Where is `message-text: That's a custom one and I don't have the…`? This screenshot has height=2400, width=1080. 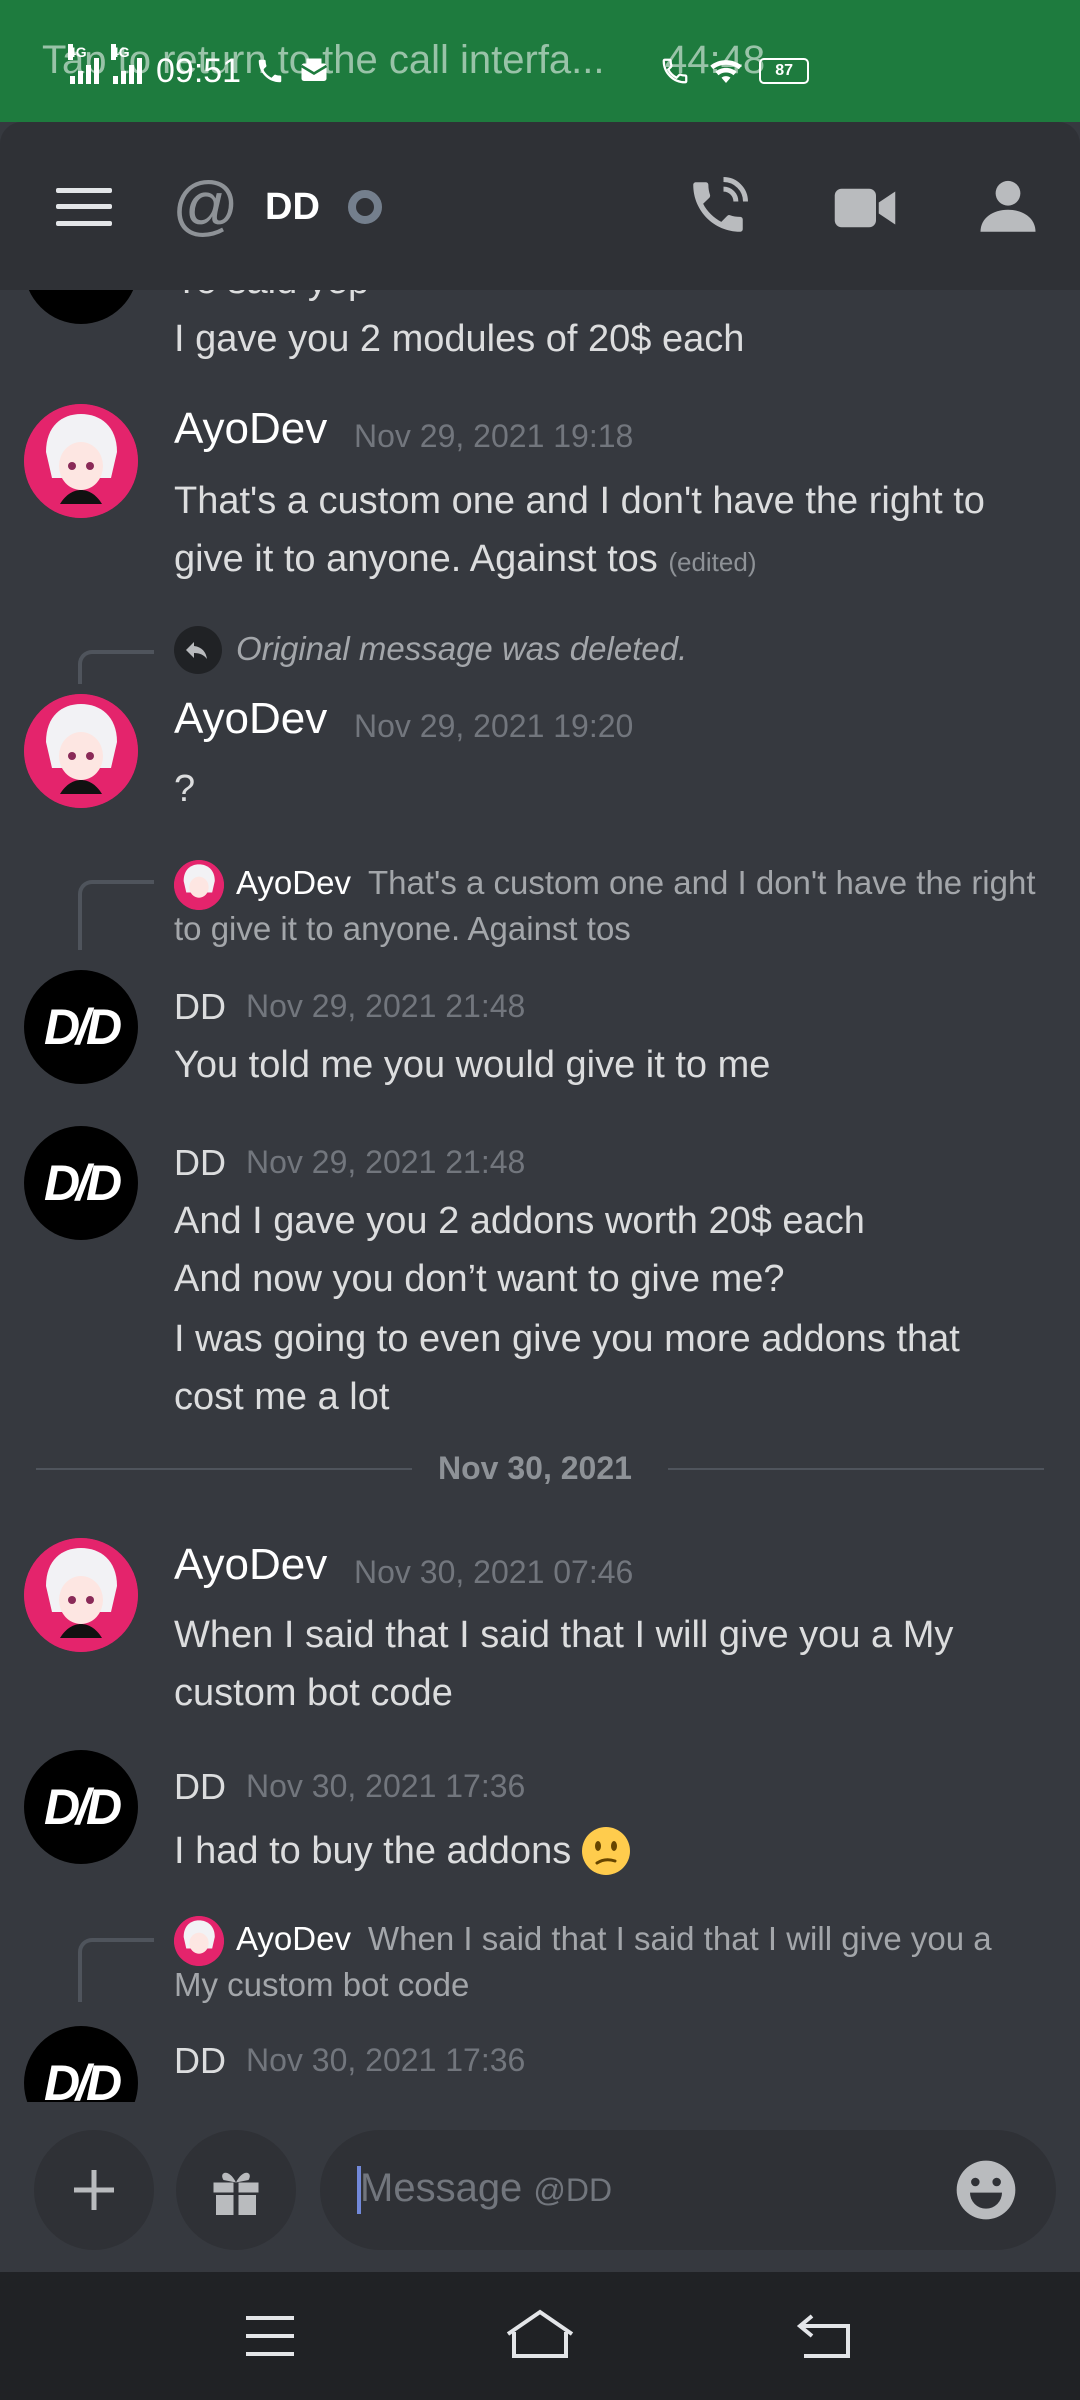 message-text: That's a custom one and I don't have the… is located at coordinates (579, 501).